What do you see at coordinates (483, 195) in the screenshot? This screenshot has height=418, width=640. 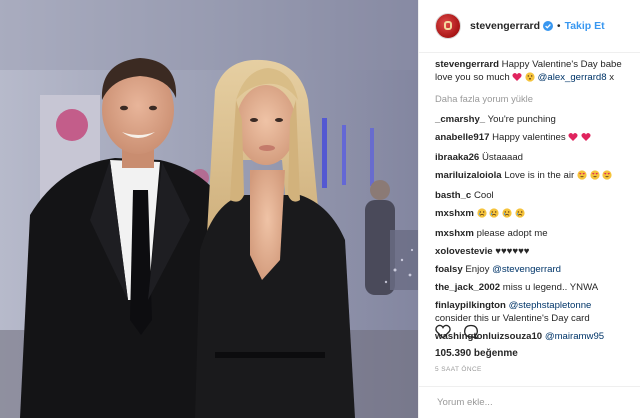 I see `comment-text: Cool` at bounding box center [483, 195].